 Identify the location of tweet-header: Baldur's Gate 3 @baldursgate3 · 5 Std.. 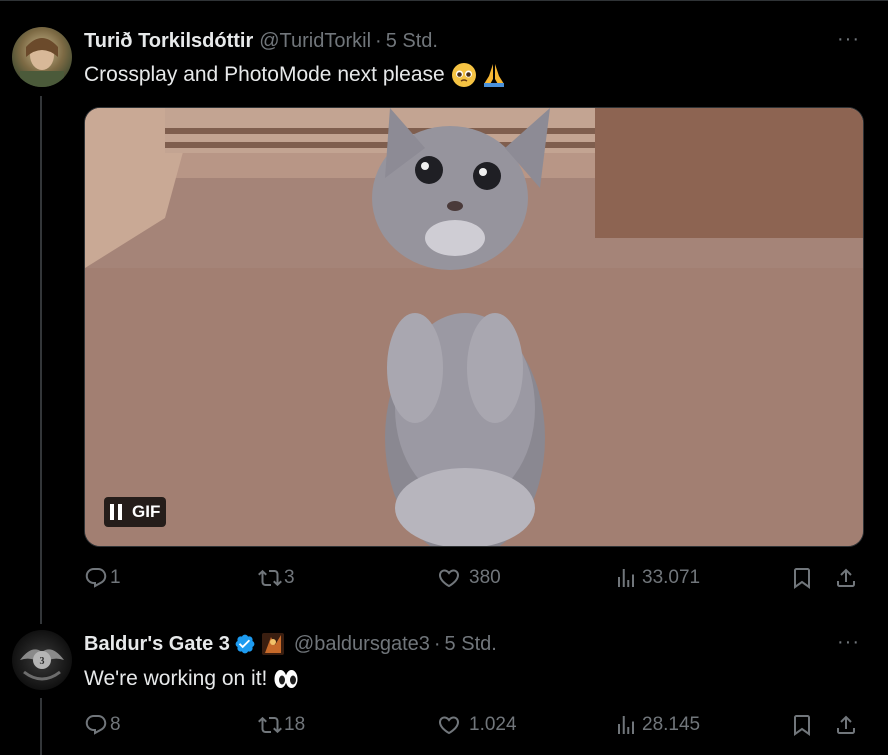
(290, 644).